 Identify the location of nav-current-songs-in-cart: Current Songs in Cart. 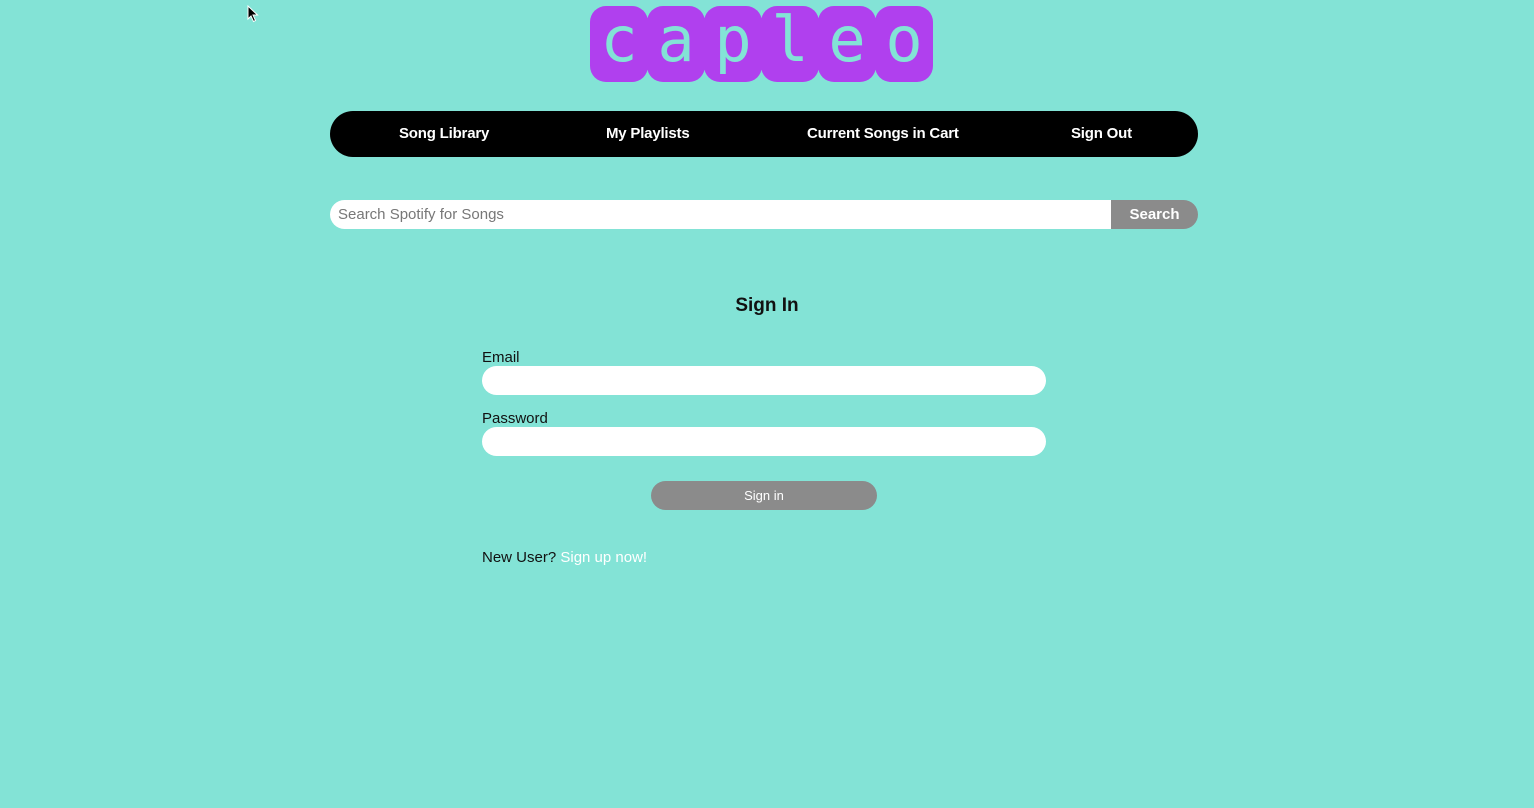
(883, 134).